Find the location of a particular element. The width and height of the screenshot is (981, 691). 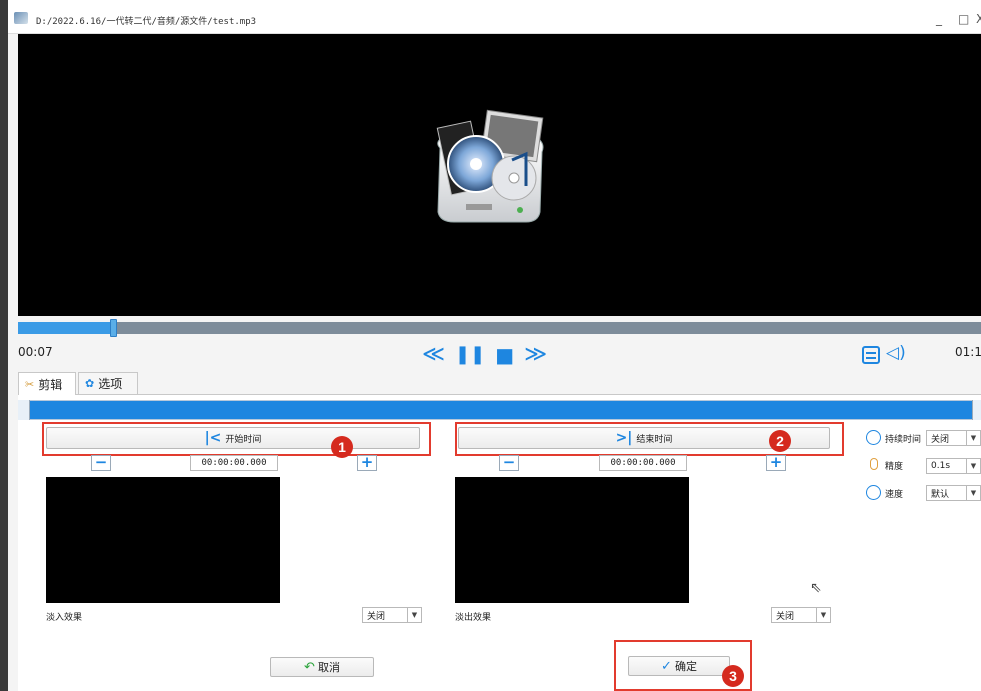

start-frame-preview is located at coordinates (163, 540).